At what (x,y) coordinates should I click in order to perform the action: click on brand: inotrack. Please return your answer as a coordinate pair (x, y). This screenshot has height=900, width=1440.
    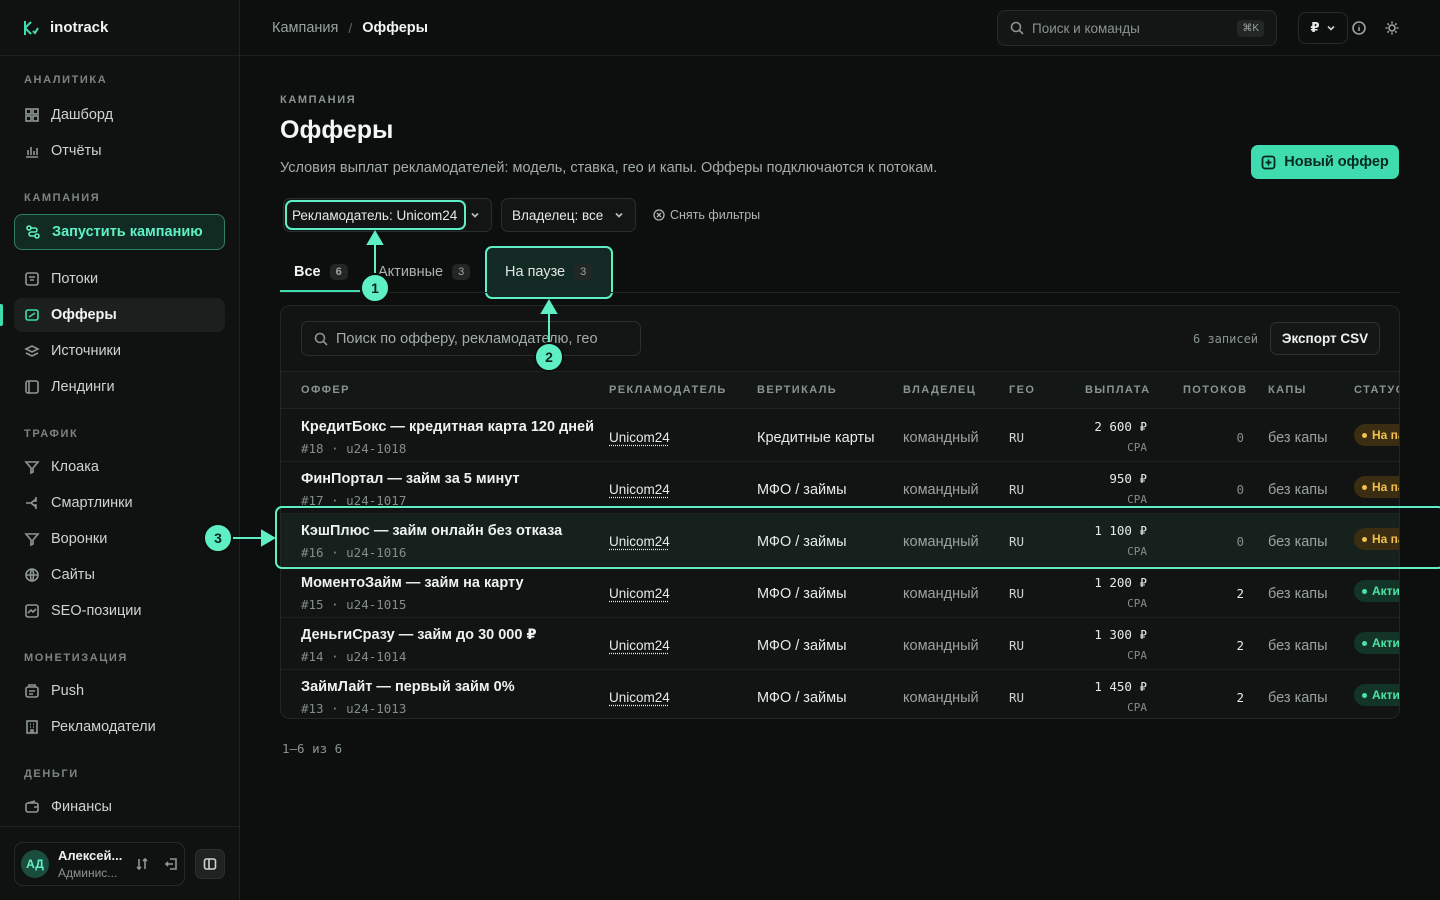
    Looking at the image, I should click on (119, 28).